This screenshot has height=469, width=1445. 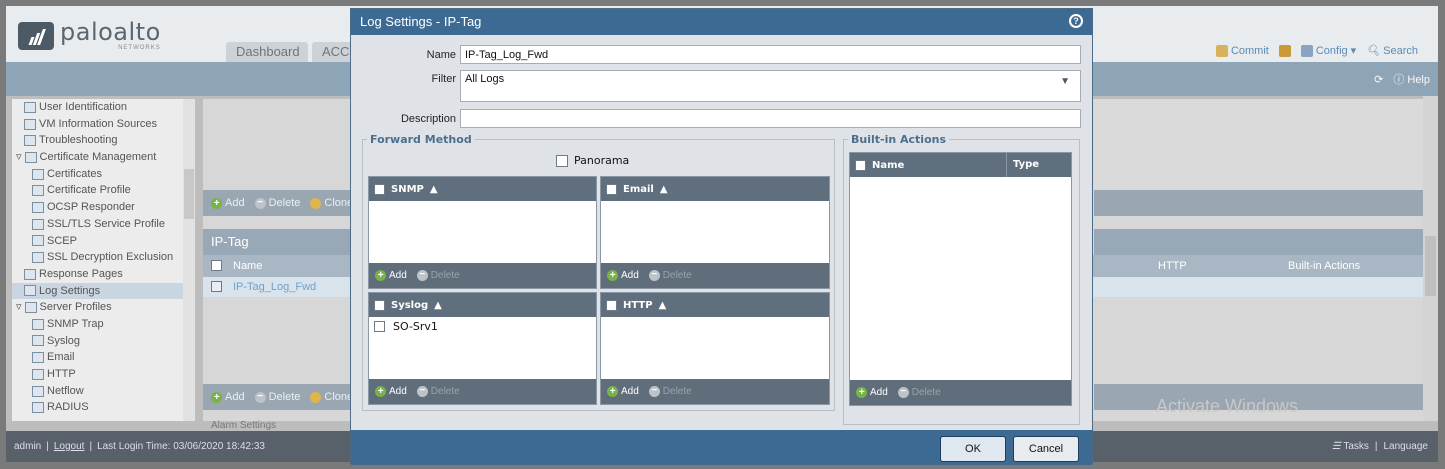 What do you see at coordinates (97, 241) in the screenshot?
I see `tree-item: SCEP` at bounding box center [97, 241].